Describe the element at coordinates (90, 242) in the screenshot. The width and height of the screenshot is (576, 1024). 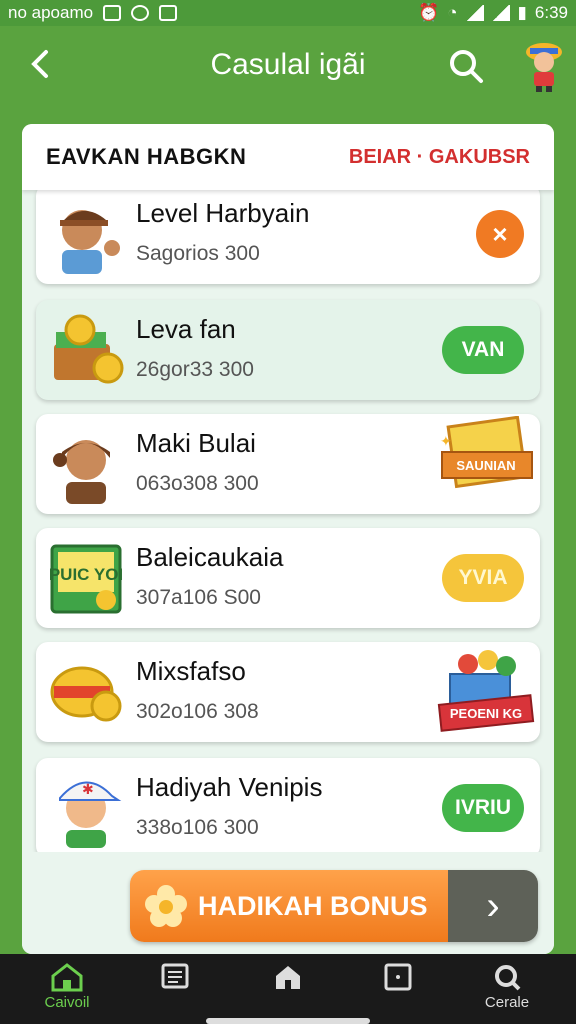
I see `boy-avatar-icon` at that location.